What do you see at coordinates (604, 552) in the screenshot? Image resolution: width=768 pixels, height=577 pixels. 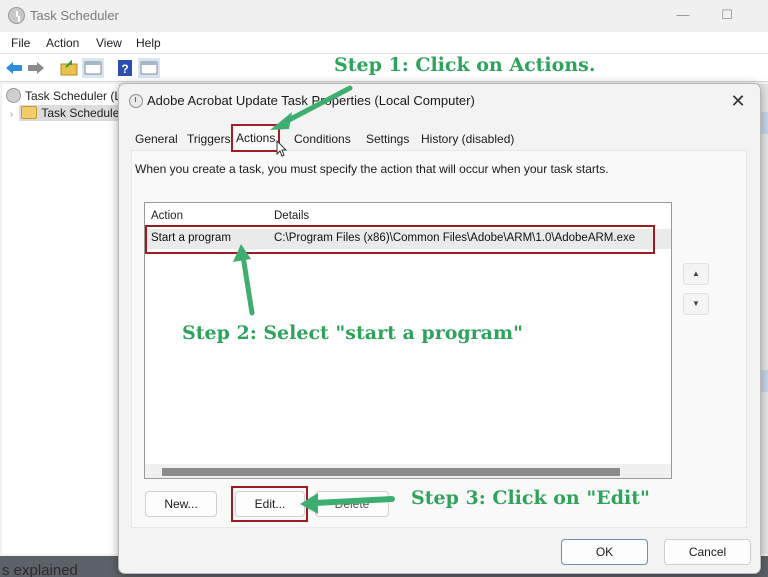 I see `ok-button: OK` at bounding box center [604, 552].